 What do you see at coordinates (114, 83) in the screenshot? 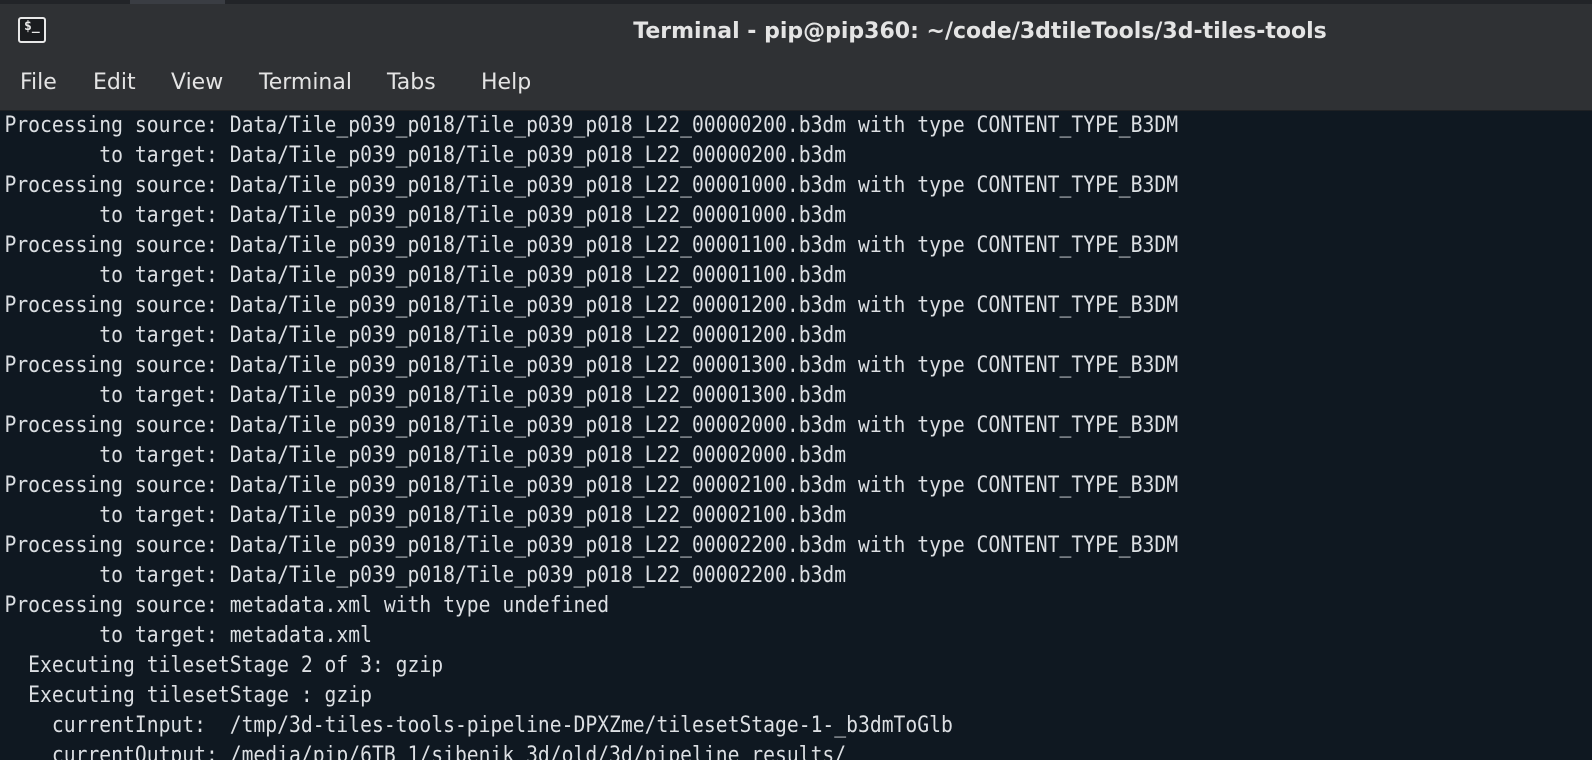
I see `menu-edit: Edit` at bounding box center [114, 83].